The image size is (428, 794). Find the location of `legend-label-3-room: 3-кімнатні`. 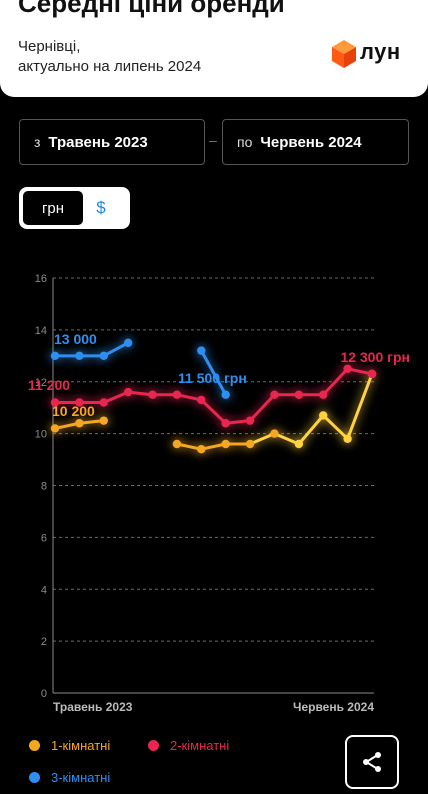

legend-label-3-room: 3-кімнатні is located at coordinates (81, 777).